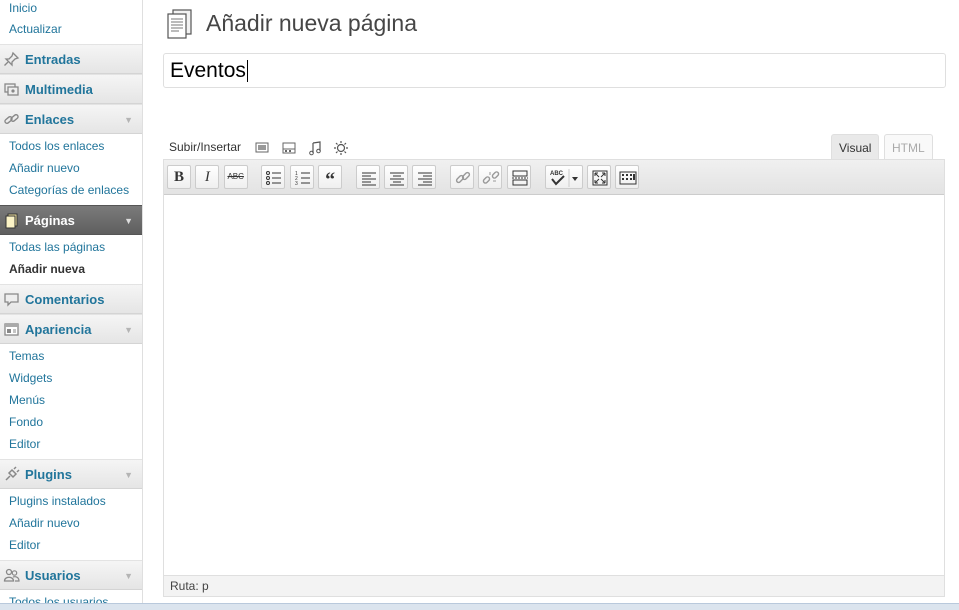 Image resolution: width=959 pixels, height=610 pixels. I want to click on editor-toolbar: B I ABC 123 “ ABC, so click(554, 177).